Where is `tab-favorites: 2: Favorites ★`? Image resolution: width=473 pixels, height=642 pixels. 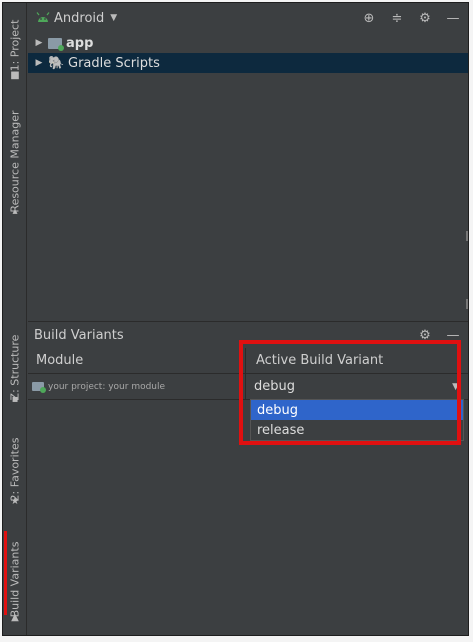
tab-favorites: 2: Favorites ★ is located at coordinates (15, 469).